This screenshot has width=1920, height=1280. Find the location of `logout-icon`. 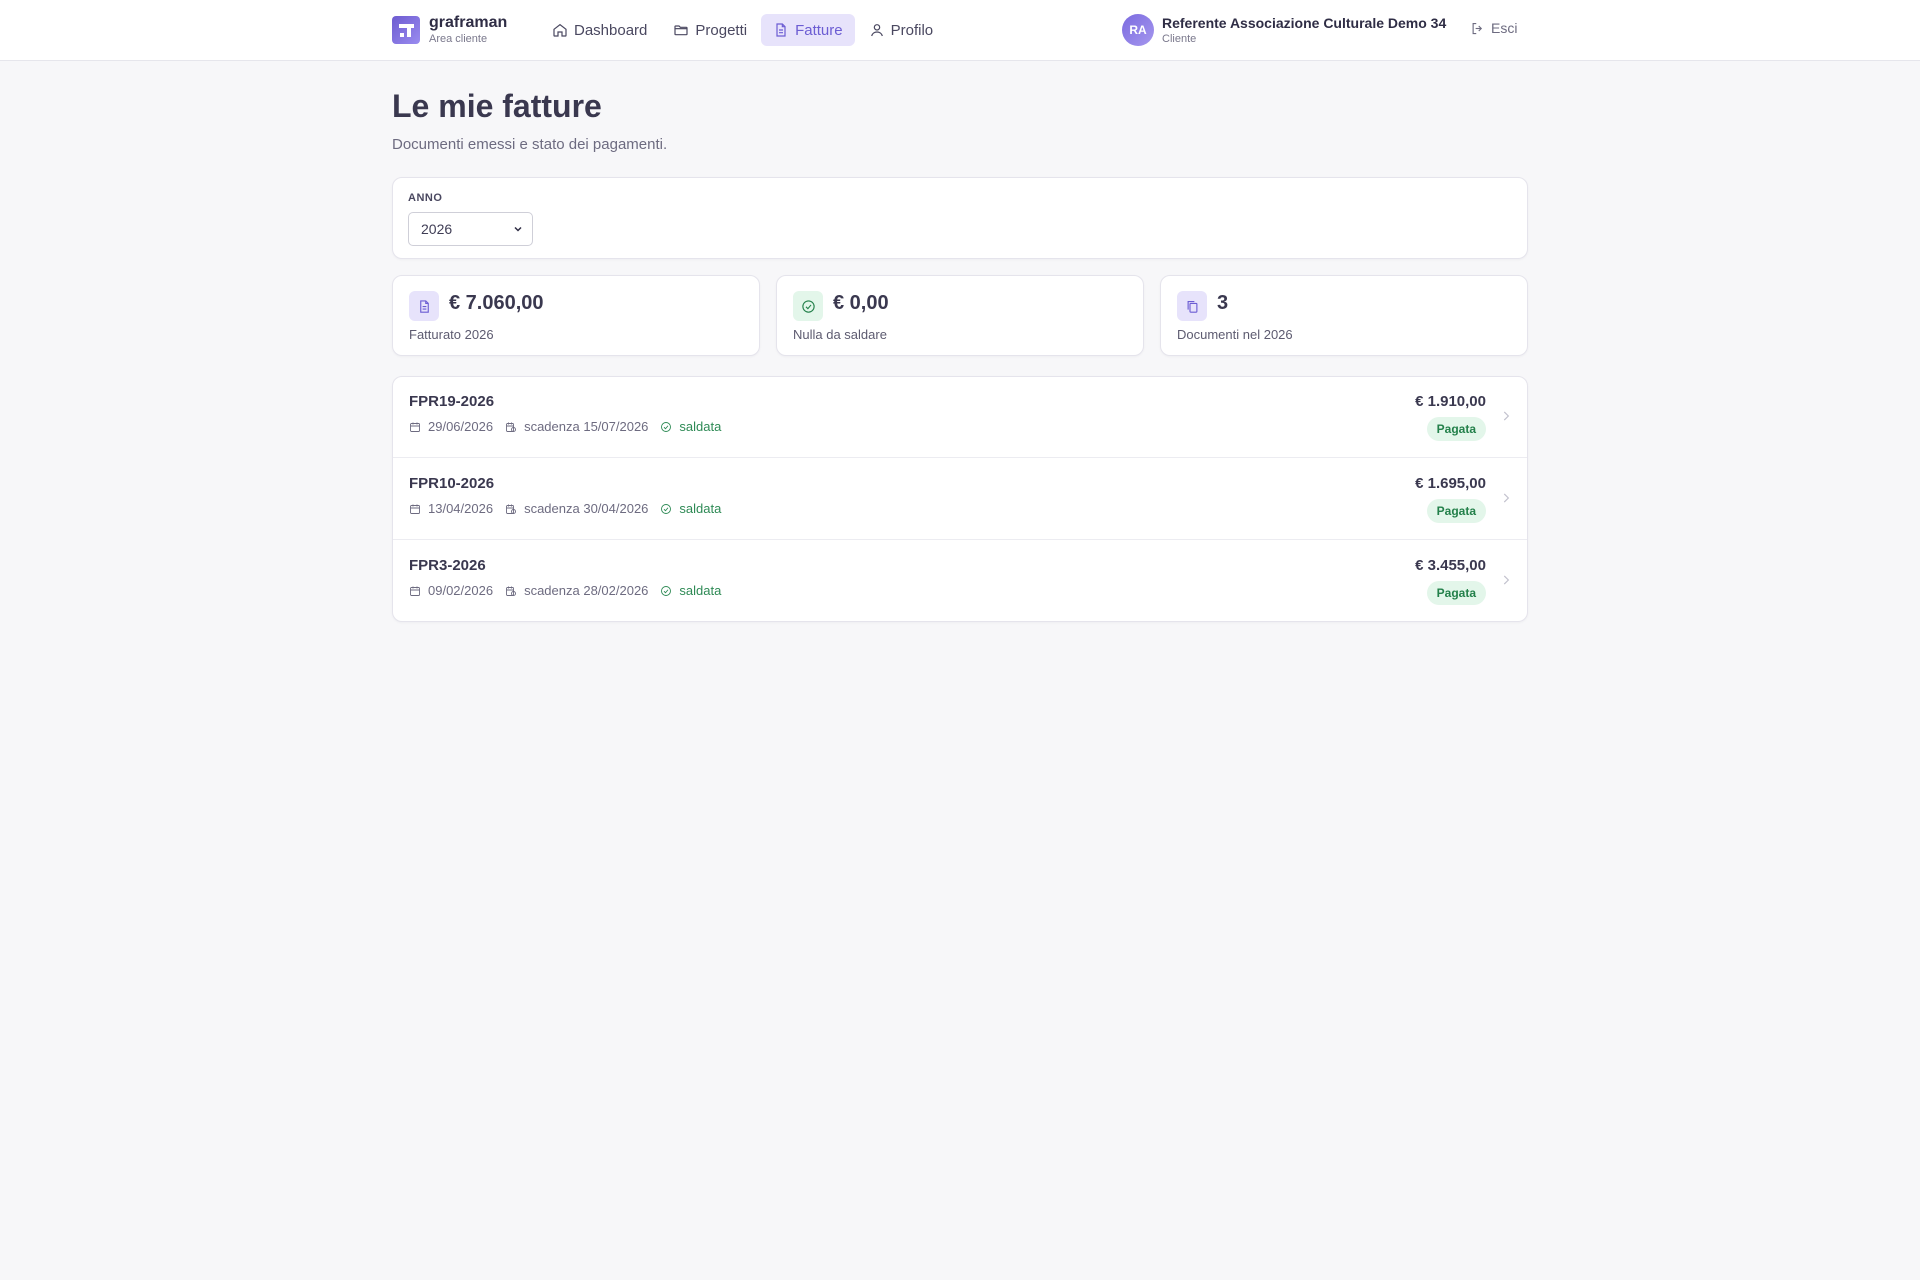

logout-icon is located at coordinates (1477, 28).